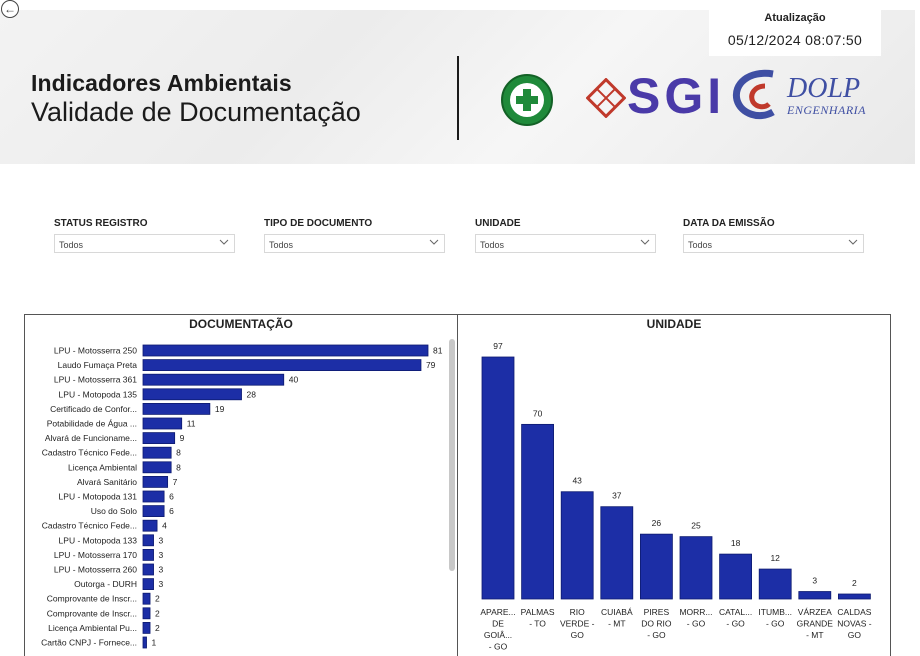  What do you see at coordinates (452, 455) in the screenshot?
I see `chart-scrollbar` at bounding box center [452, 455].